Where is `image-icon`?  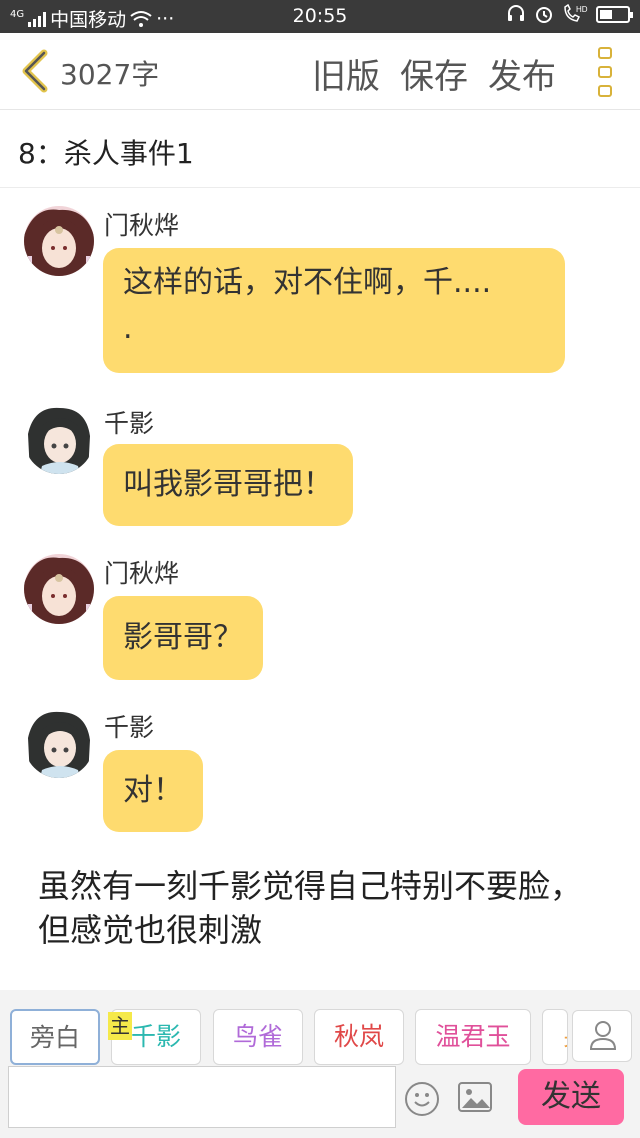
image-icon is located at coordinates (475, 1097).